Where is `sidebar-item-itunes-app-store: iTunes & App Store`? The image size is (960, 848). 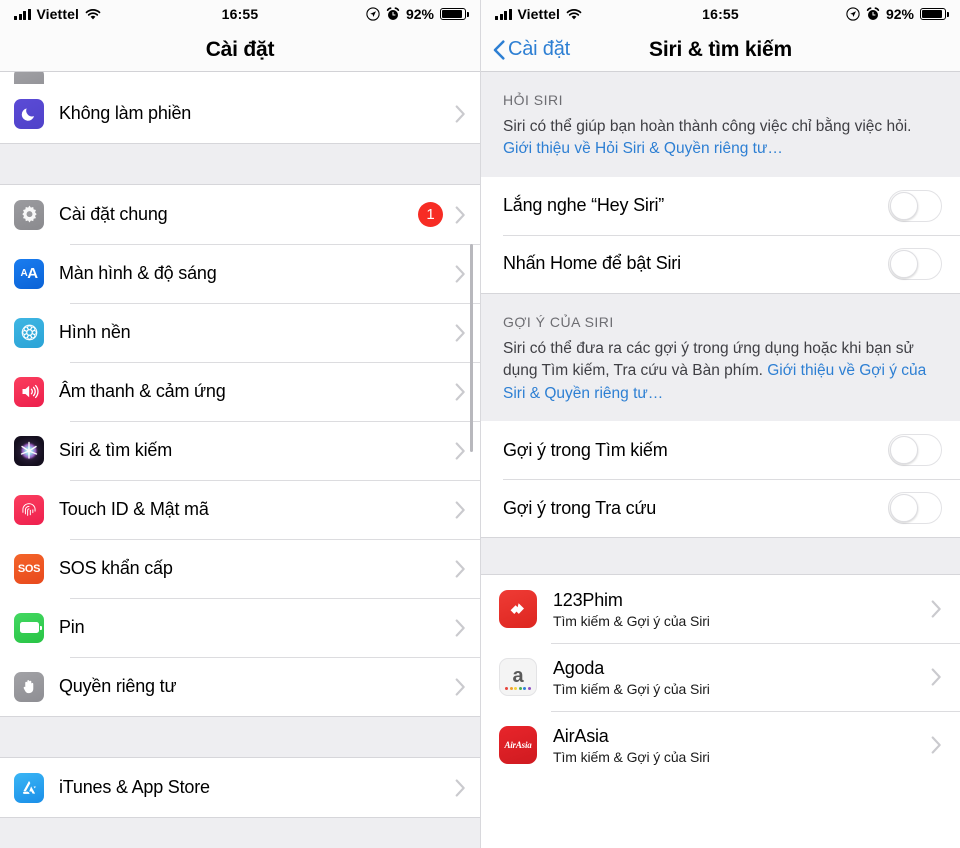 sidebar-item-itunes-app-store: iTunes & App Store is located at coordinates (240, 787).